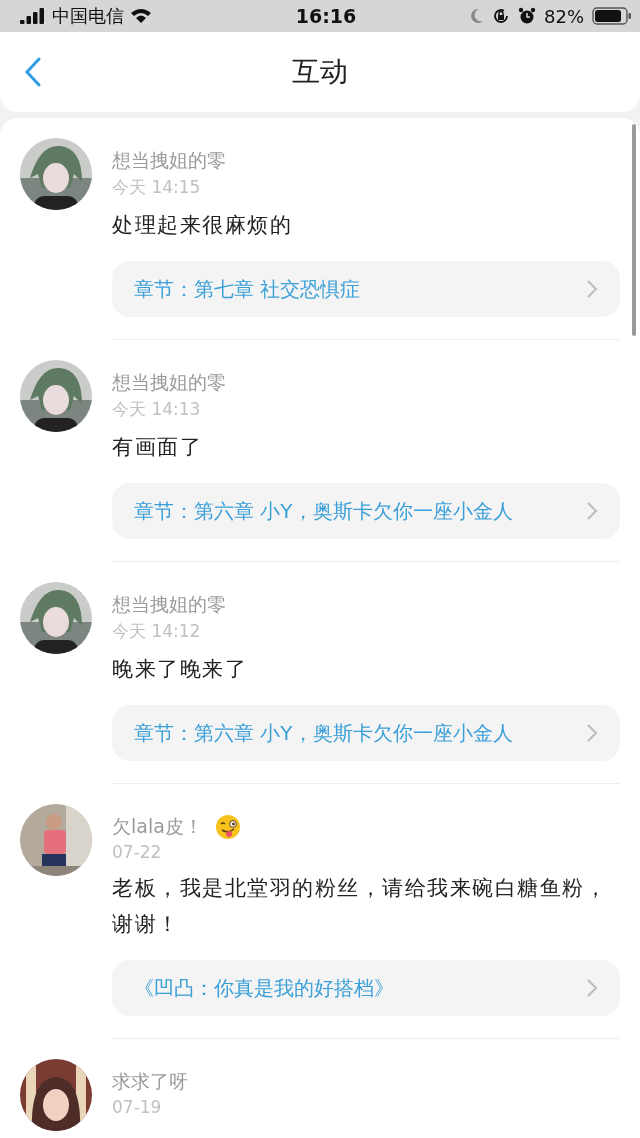 The width and height of the screenshot is (640, 1138). I want to click on emoji-icon, so click(227, 827).